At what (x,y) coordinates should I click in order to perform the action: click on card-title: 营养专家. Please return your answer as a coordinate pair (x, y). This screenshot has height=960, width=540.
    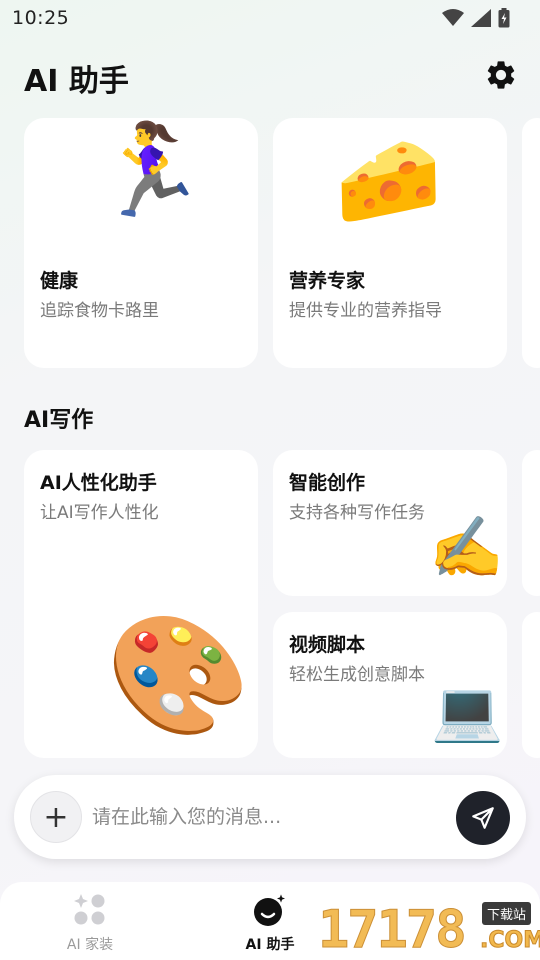
    Looking at the image, I should click on (327, 281).